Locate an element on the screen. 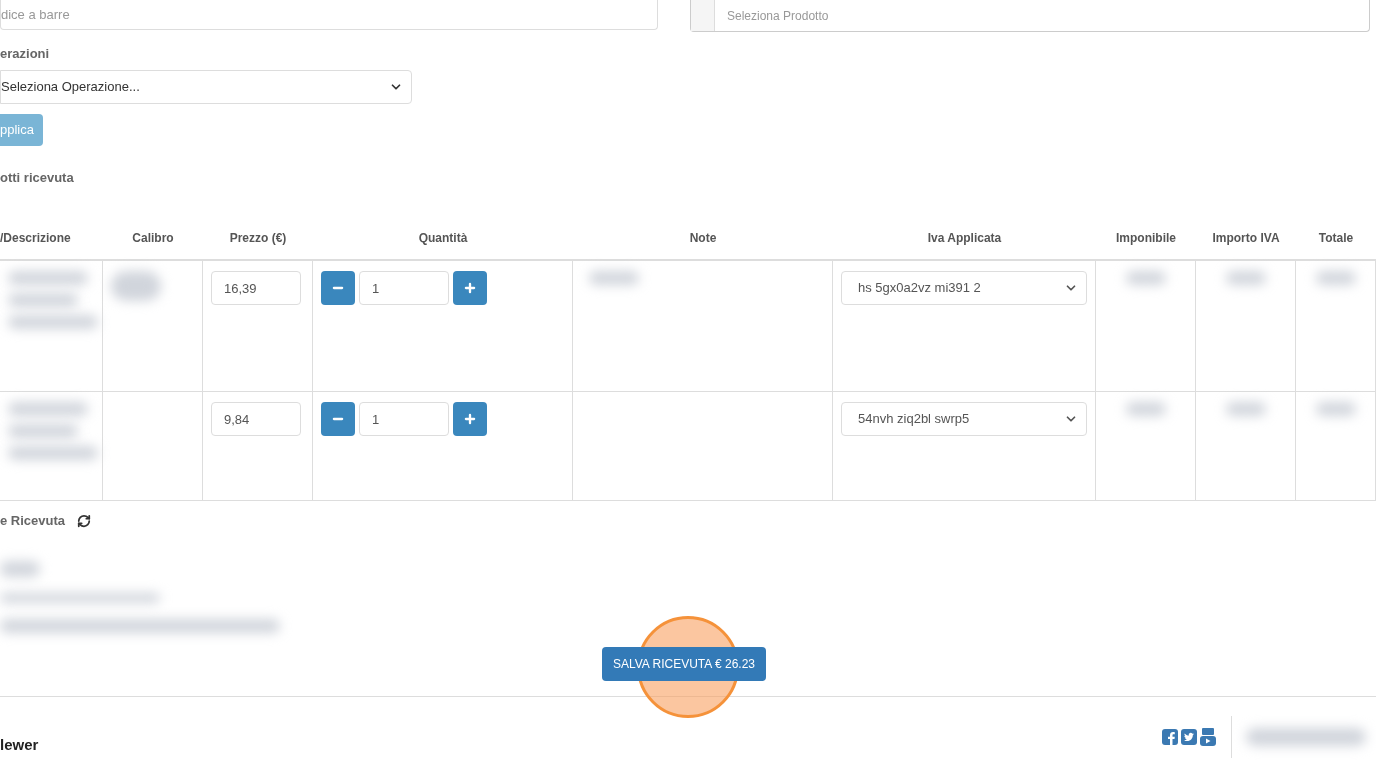  column-header: Calibro is located at coordinates (153, 238).